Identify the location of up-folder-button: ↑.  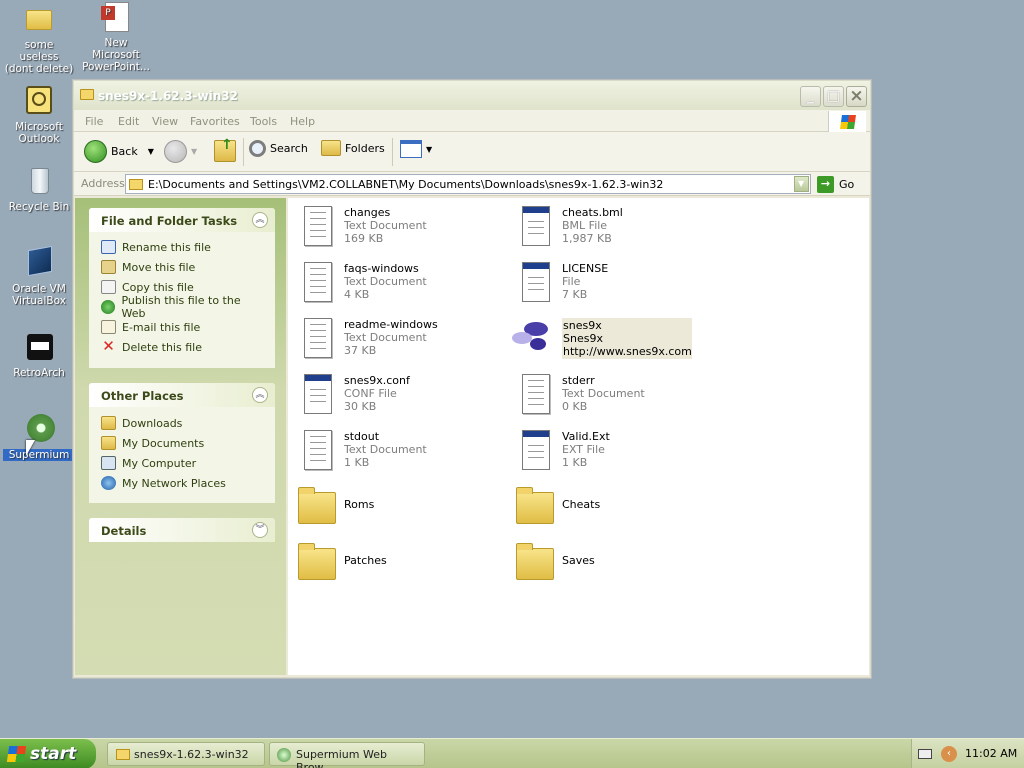
(225, 149).